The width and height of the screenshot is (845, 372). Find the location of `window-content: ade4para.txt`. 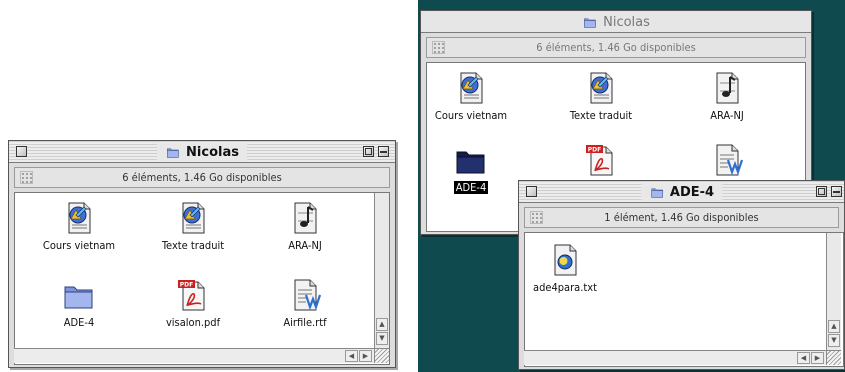

window-content: ade4para.txt is located at coordinates (684, 299).